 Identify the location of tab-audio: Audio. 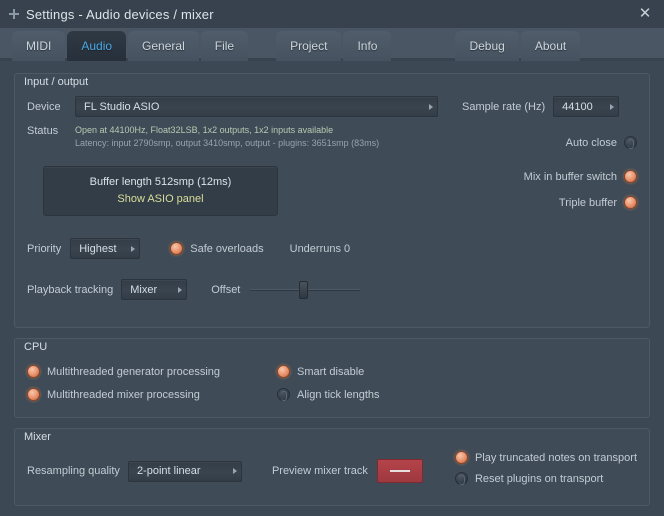
(97, 46).